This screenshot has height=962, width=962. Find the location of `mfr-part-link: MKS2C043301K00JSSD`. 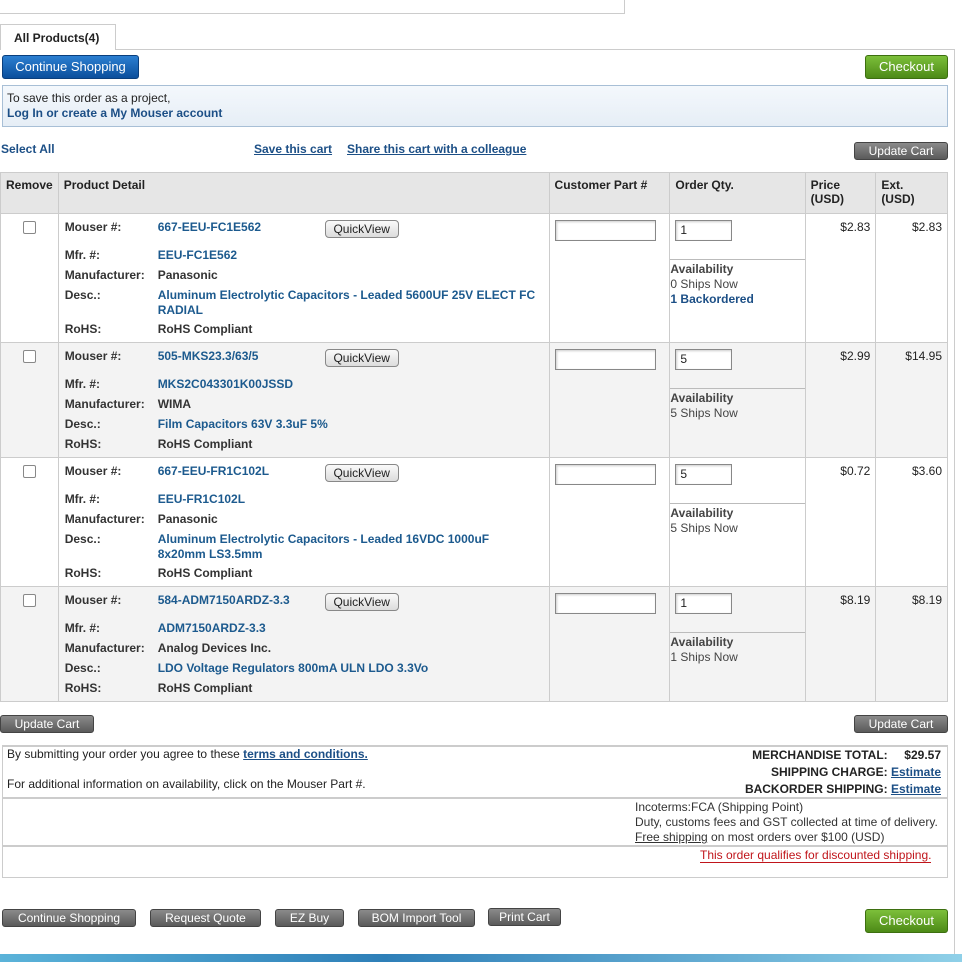

mfr-part-link: MKS2C043301K00JSSD is located at coordinates (348, 387).